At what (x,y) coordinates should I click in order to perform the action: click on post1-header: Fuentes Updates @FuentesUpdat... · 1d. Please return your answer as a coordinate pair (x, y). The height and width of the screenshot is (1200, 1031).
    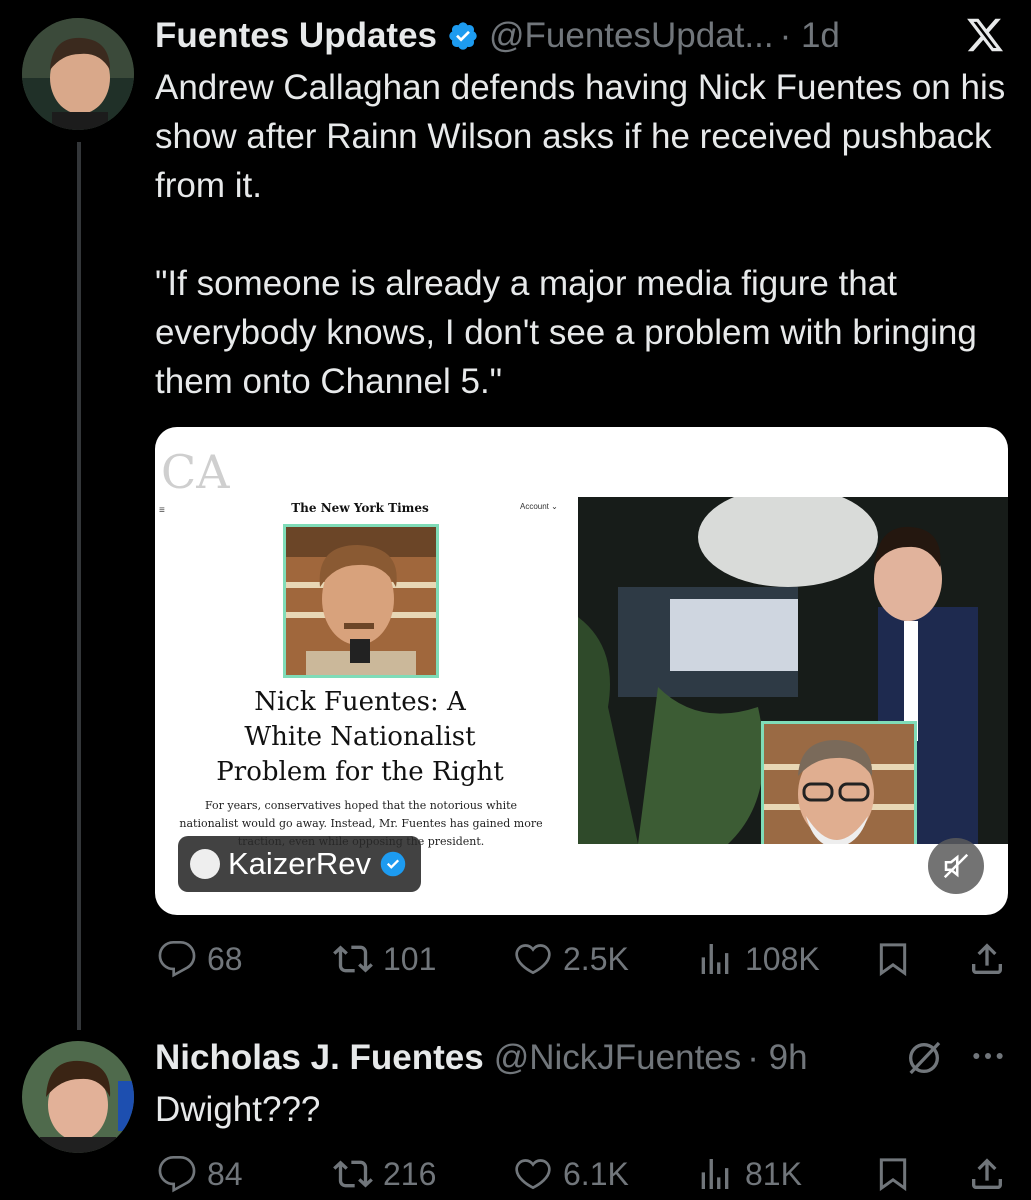
    Looking at the image, I should click on (497, 36).